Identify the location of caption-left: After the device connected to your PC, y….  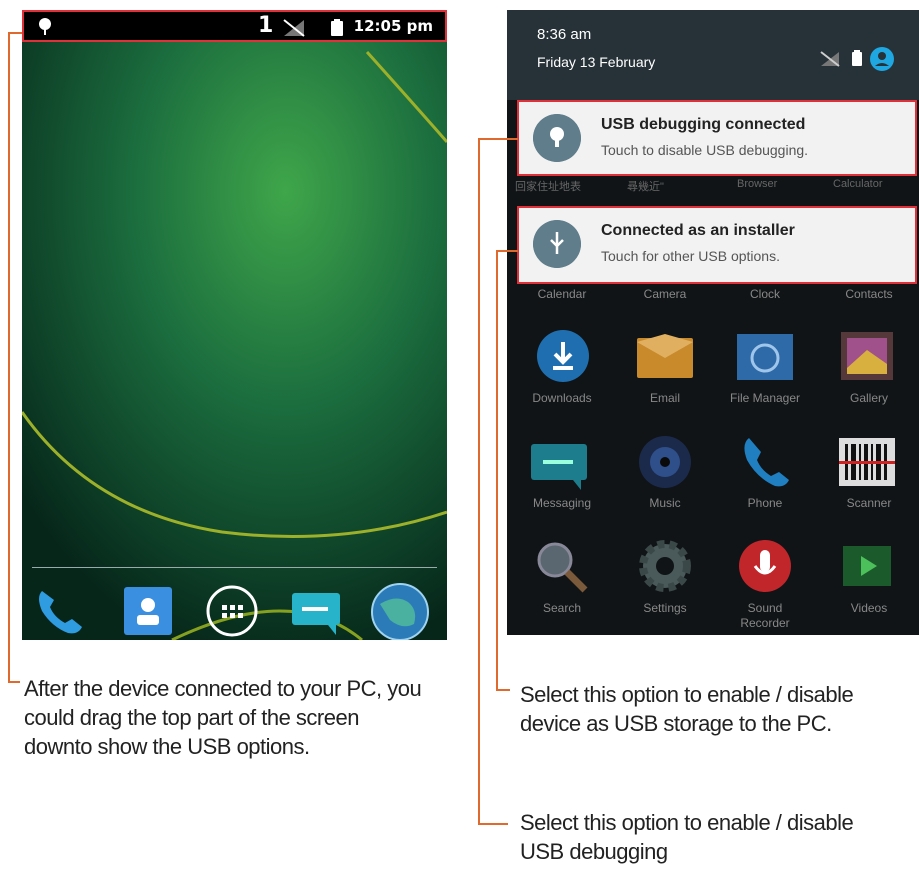
(223, 717).